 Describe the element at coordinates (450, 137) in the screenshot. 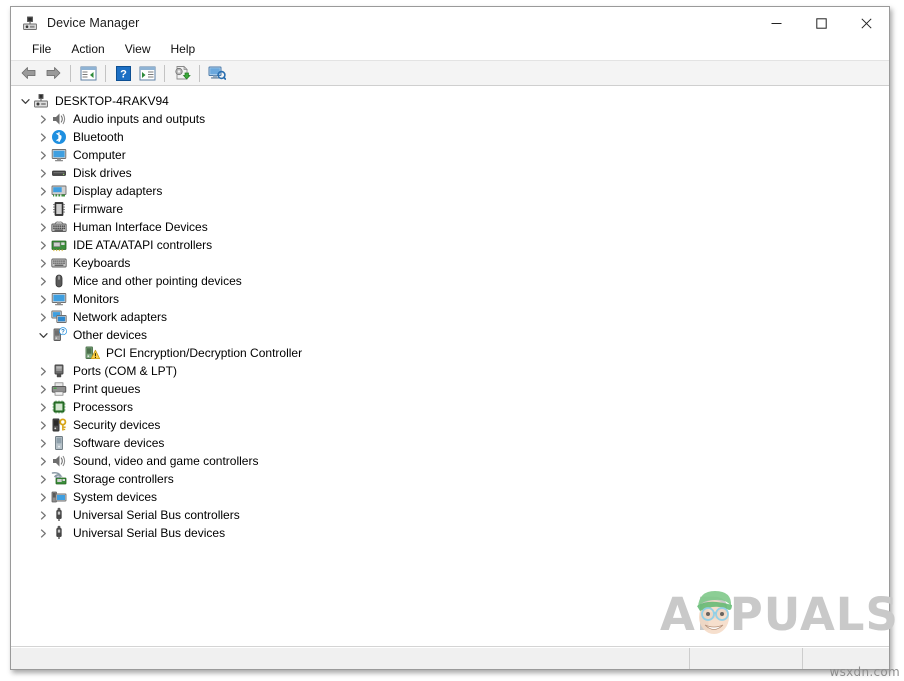

I see `tree-node-bluetooth: Bluetooth` at that location.